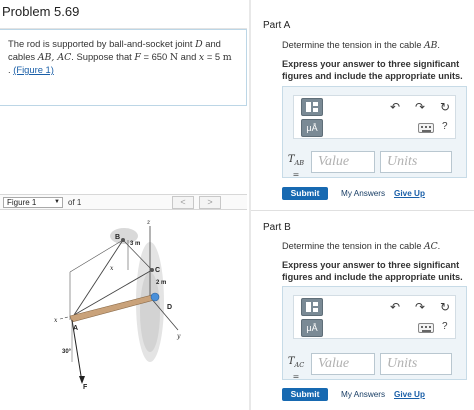  I want to click on label-f: F, so click(85, 387).